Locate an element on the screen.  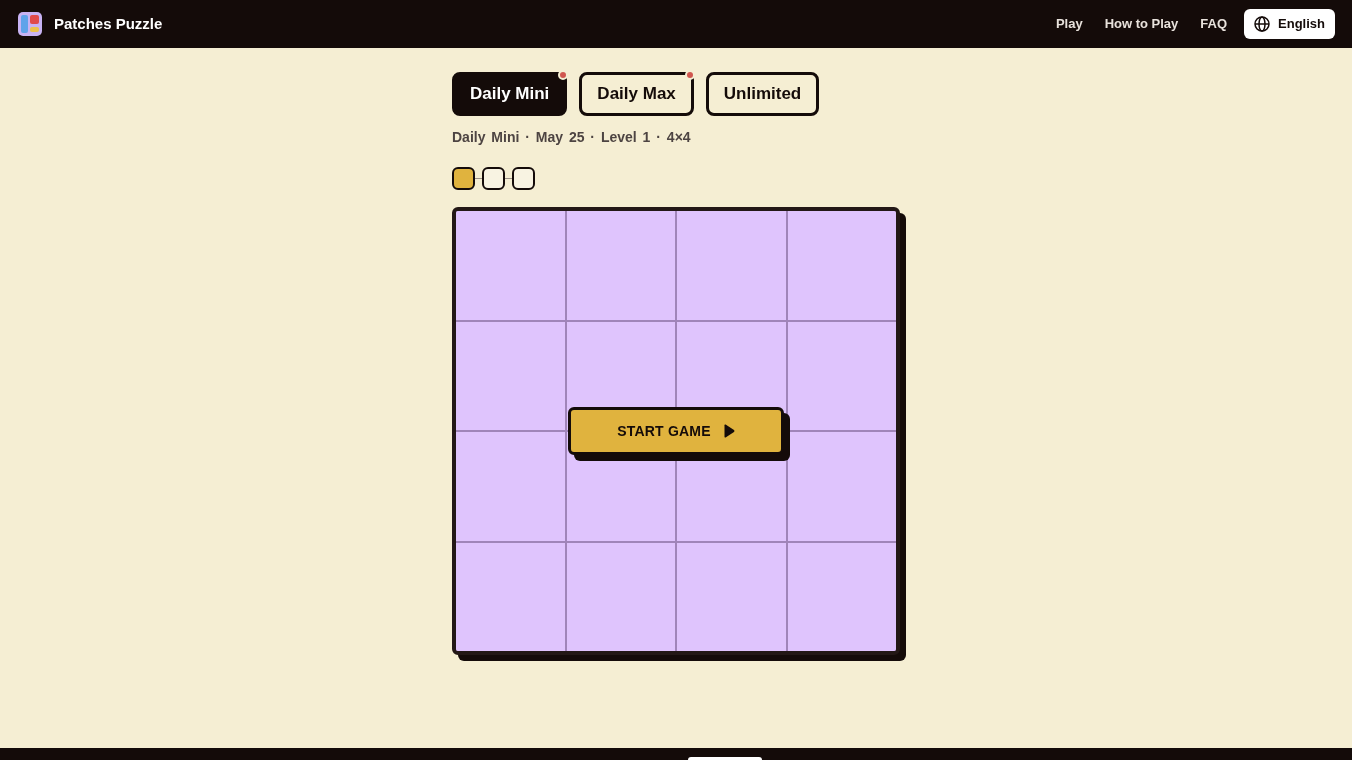
nav-link: How to Play is located at coordinates (1141, 24).